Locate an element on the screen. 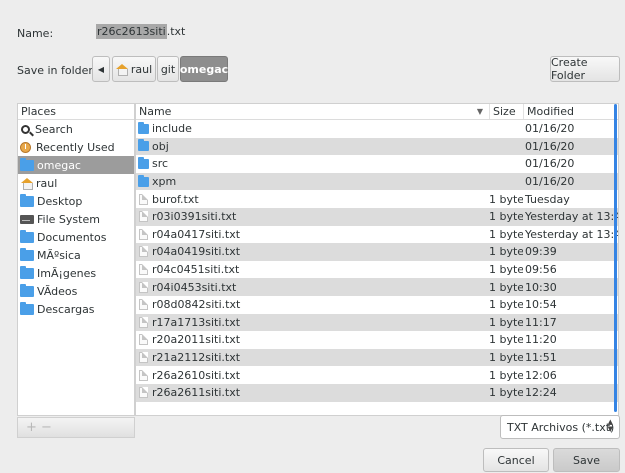 The width and height of the screenshot is (625, 473). file-name-cell: r04a0419siti.txt is located at coordinates (312, 251).